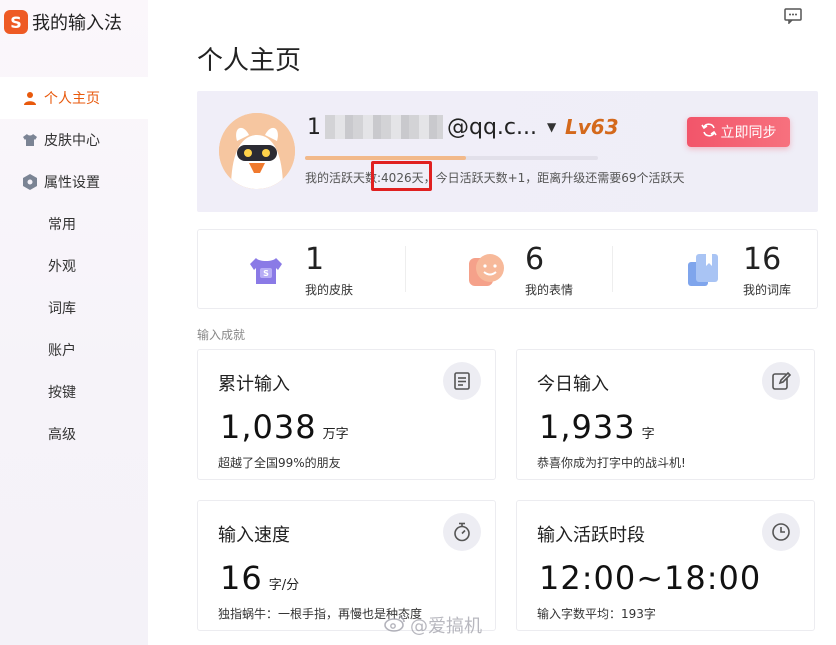 Image resolution: width=836 pixels, height=645 pixels. Describe the element at coordinates (386, 158) in the screenshot. I see `level-progress-fill` at that location.